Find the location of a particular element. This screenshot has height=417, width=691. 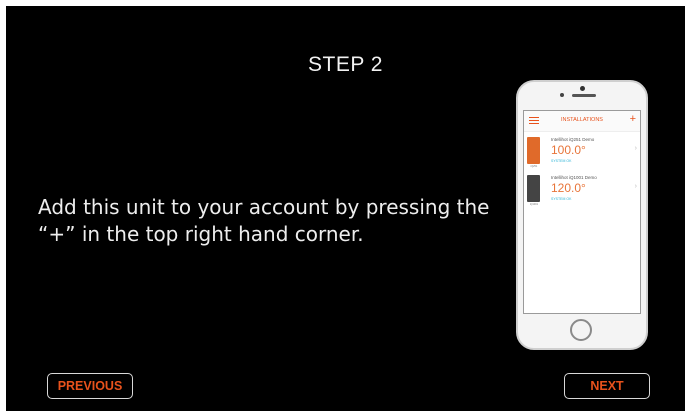

previous-button: PREVIOUS is located at coordinates (90, 386).